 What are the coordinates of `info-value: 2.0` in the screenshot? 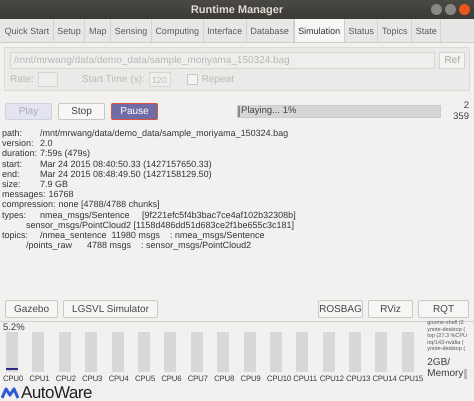 It's located at (46, 143).